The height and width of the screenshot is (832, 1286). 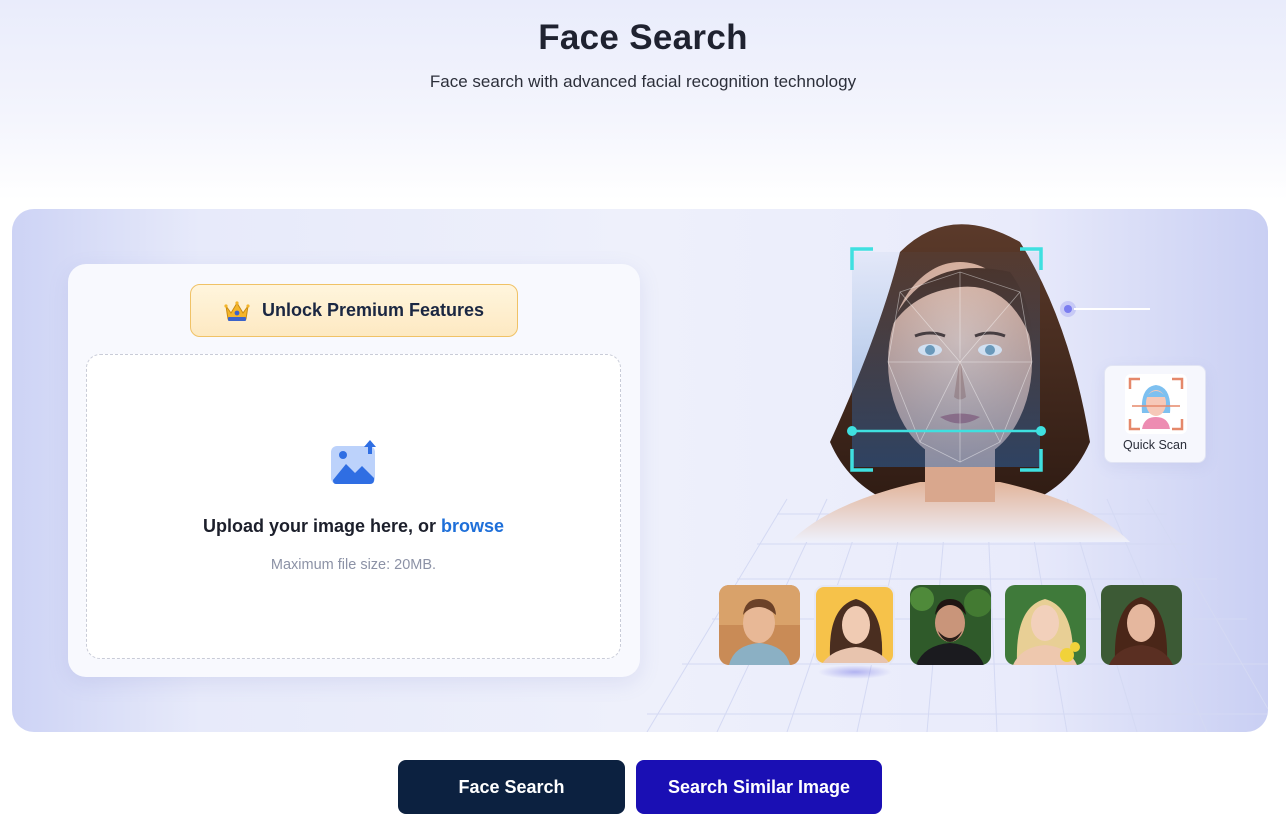 What do you see at coordinates (511, 787) in the screenshot?
I see `face-search-button: Face Search` at bounding box center [511, 787].